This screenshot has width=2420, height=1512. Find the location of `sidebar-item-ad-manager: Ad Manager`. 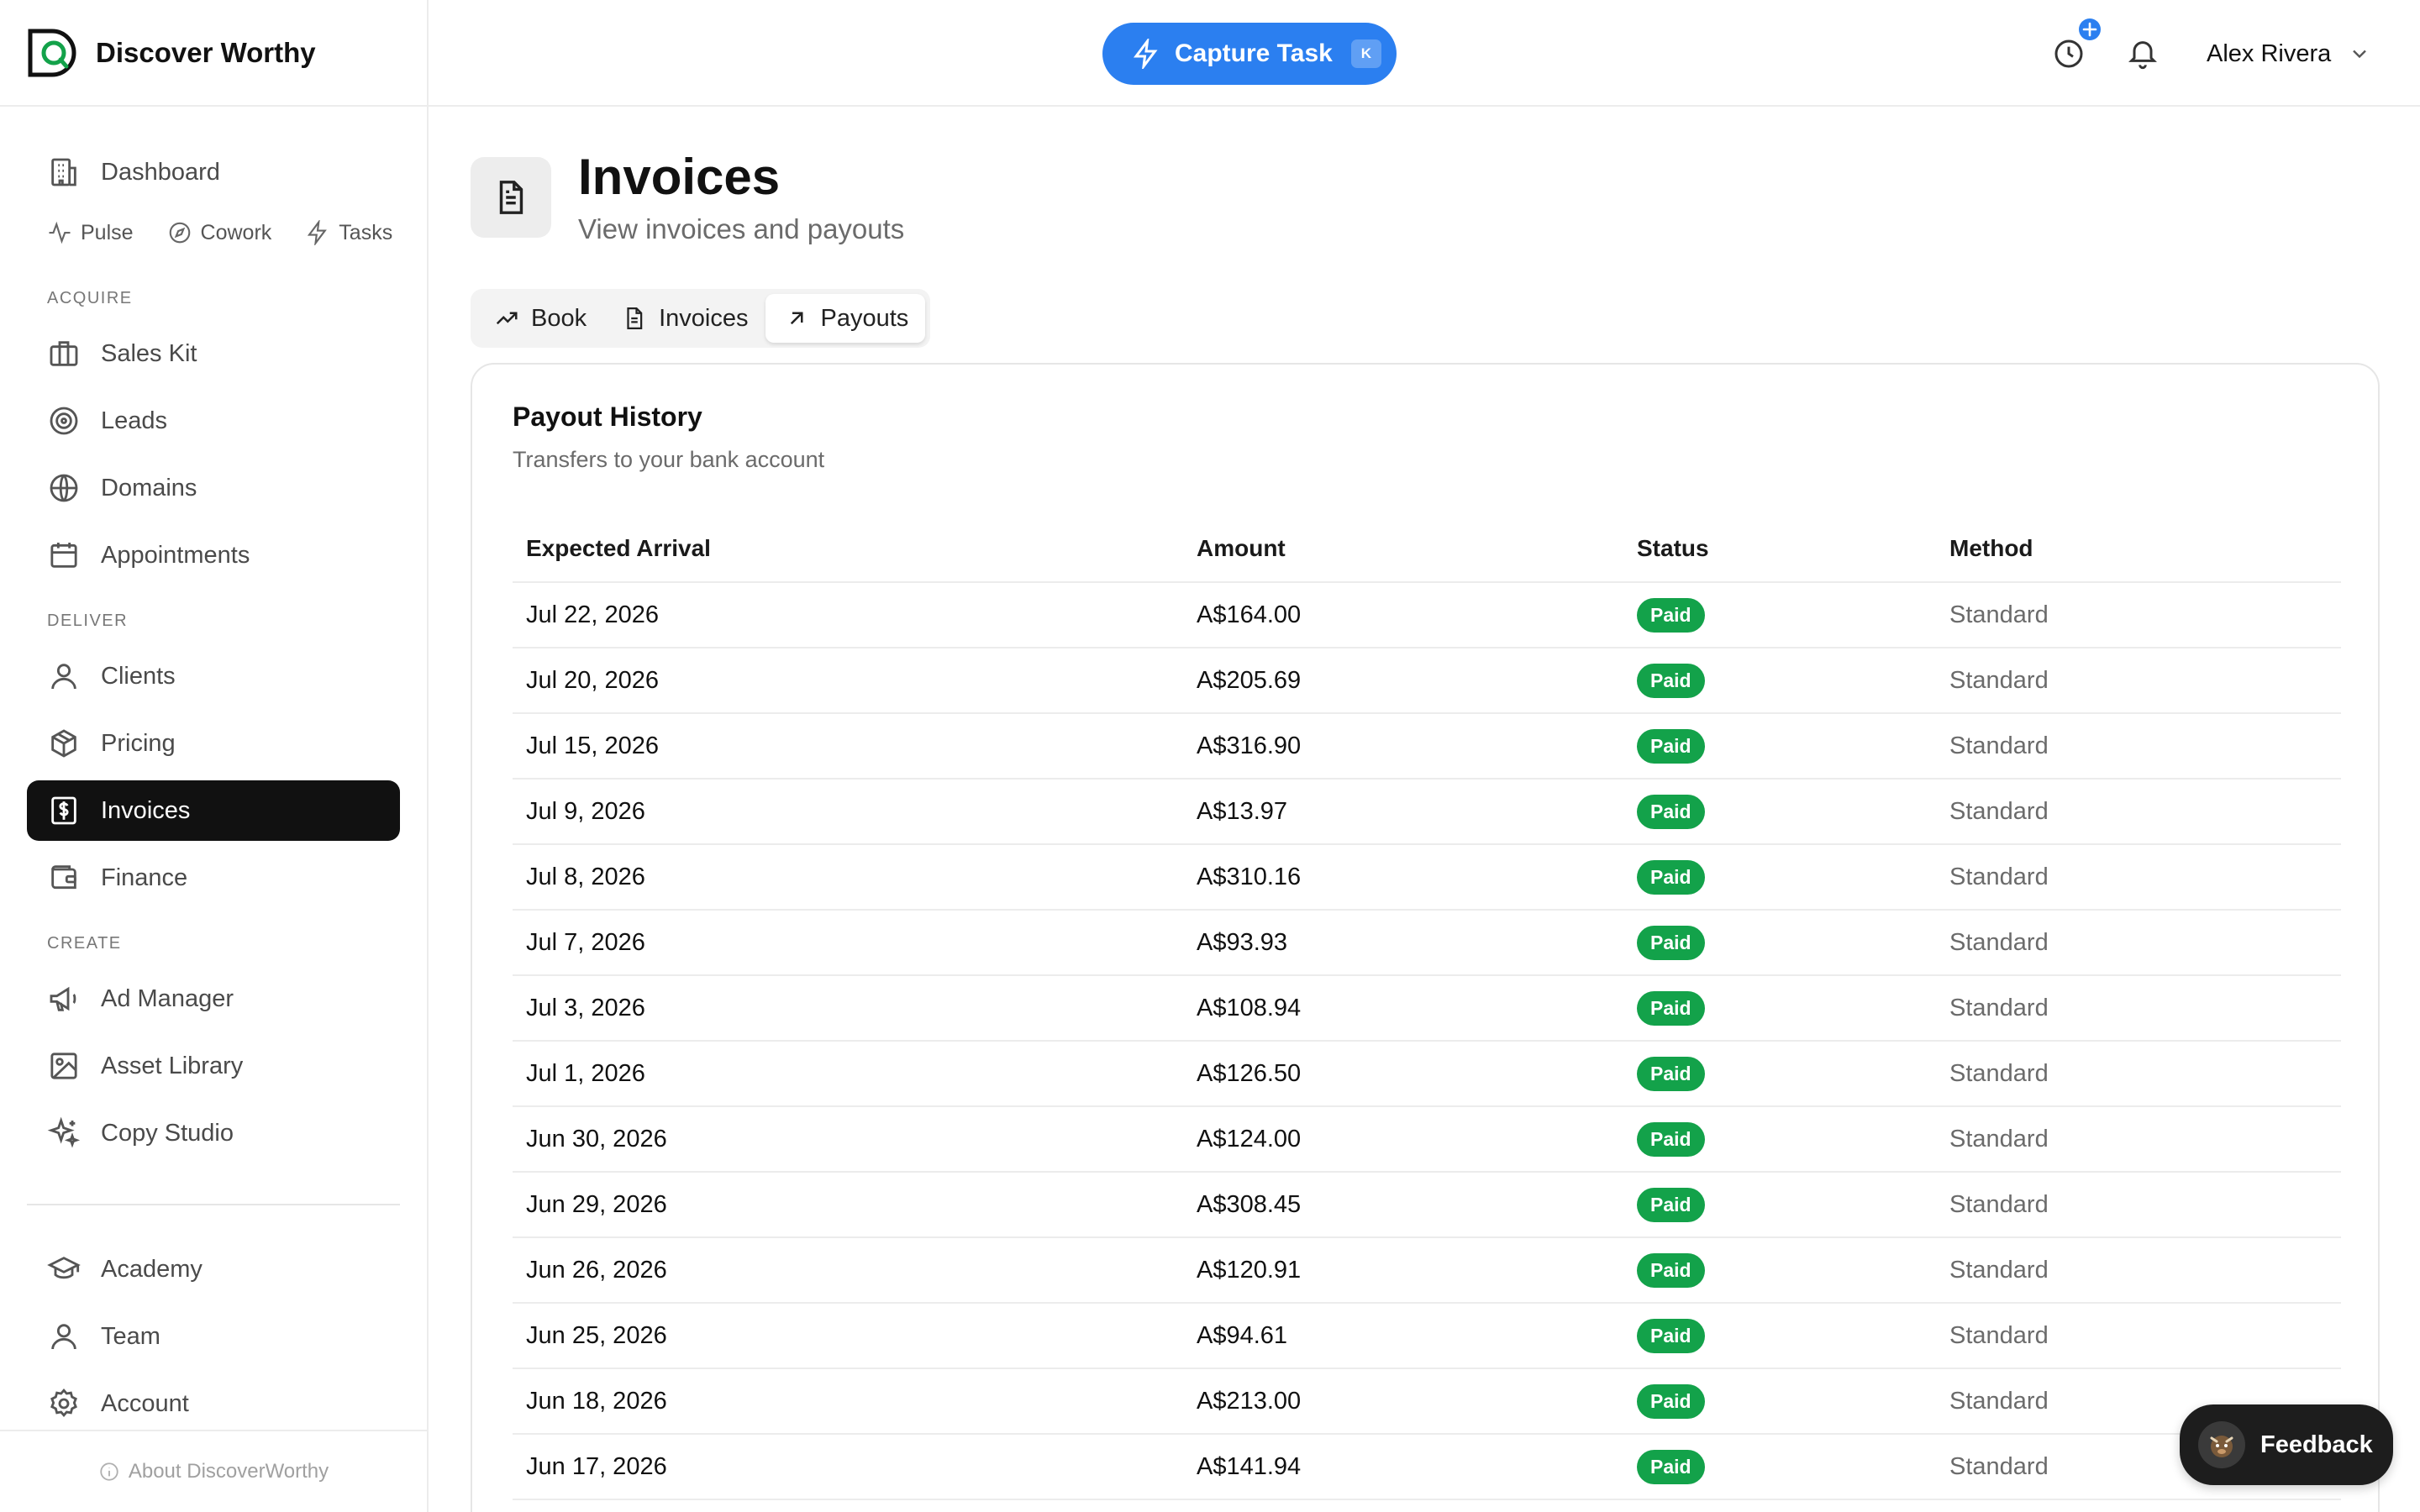

sidebar-item-ad-manager: Ad Manager is located at coordinates (214, 999).